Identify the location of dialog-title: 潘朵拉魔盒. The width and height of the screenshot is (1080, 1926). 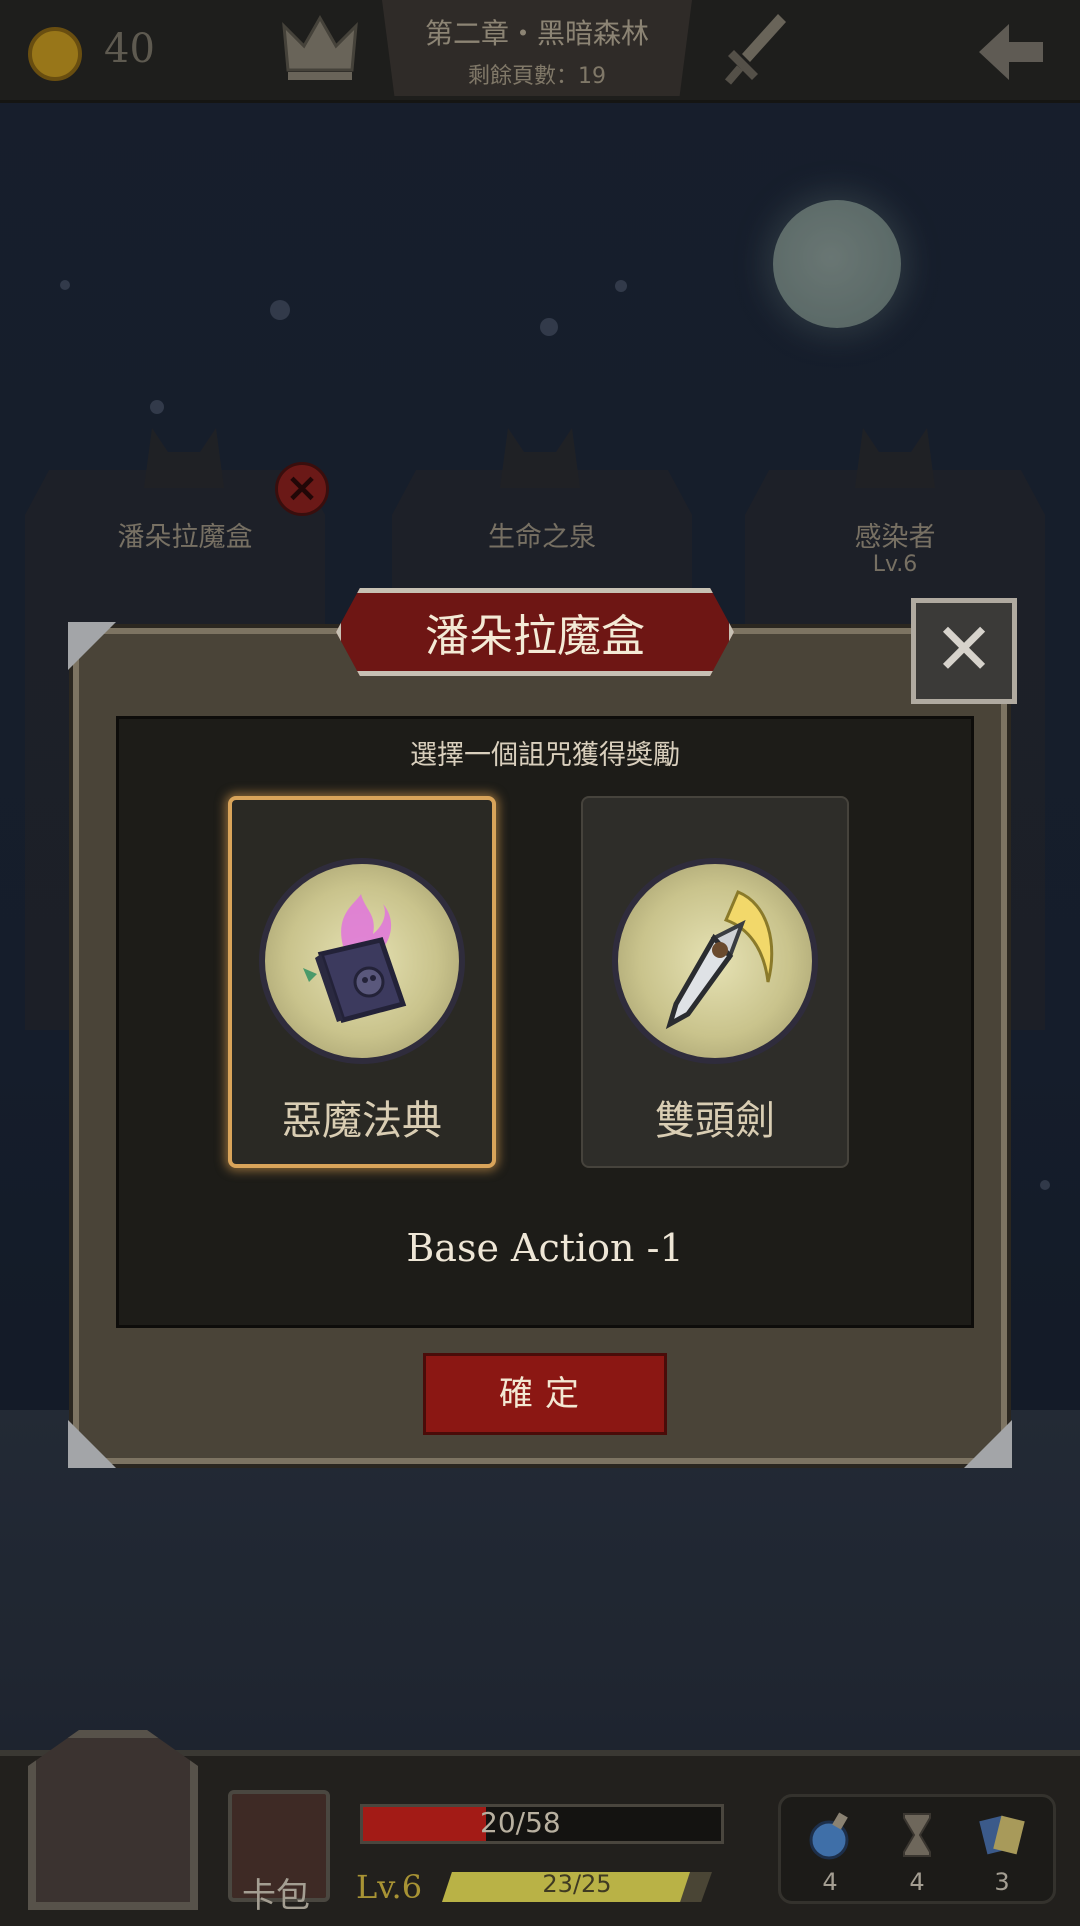
(535, 636).